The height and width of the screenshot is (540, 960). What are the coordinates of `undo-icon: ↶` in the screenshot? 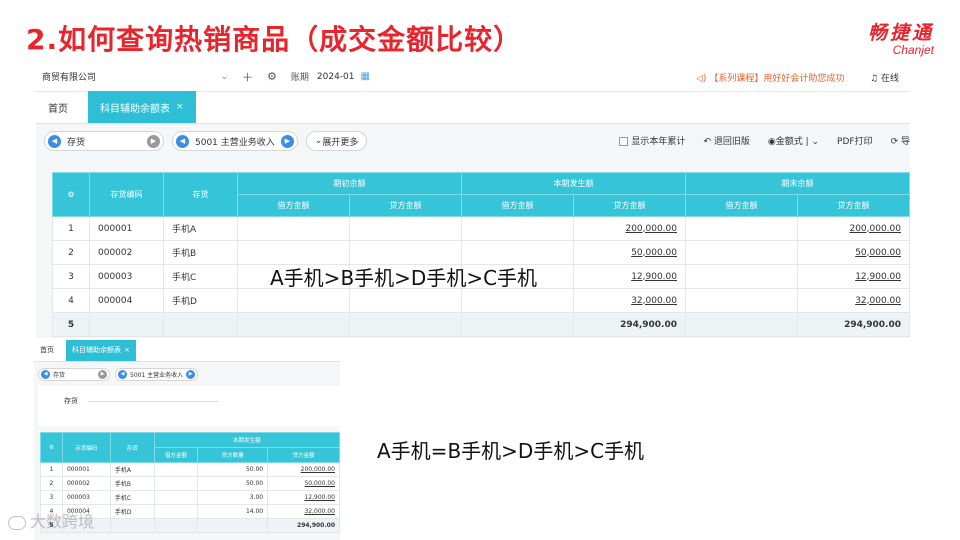 It's located at (708, 142).